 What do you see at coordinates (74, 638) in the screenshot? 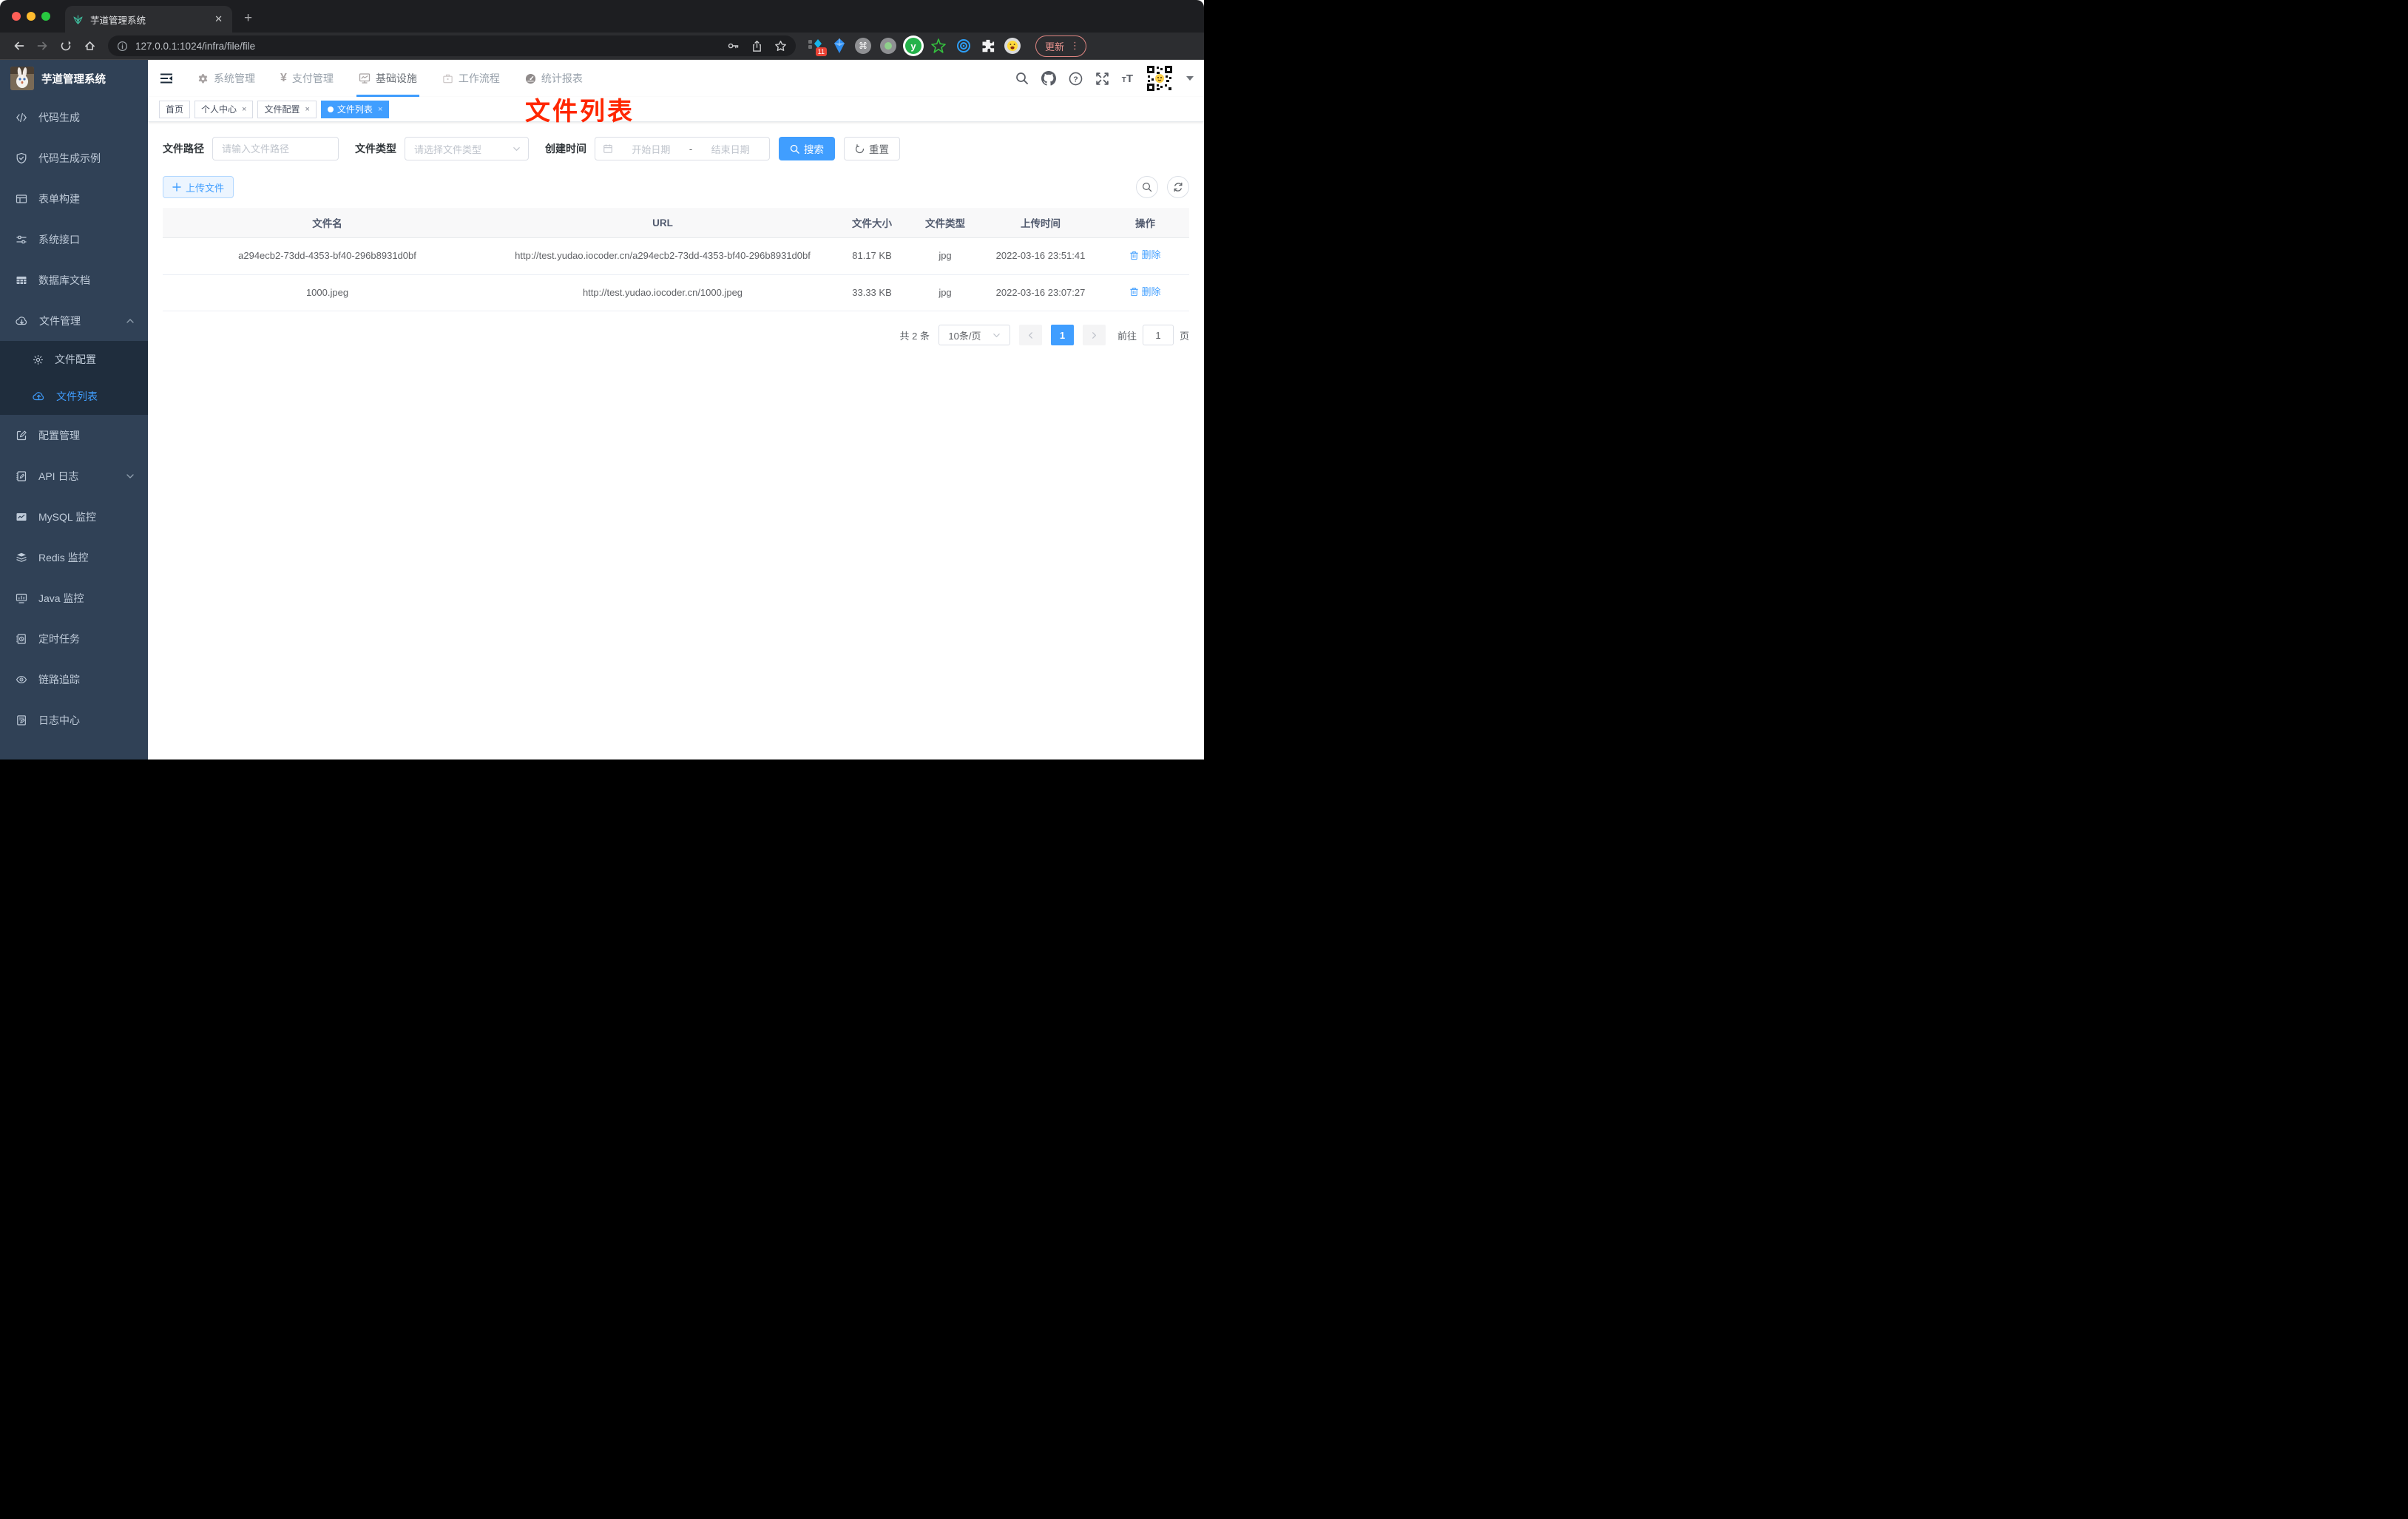
I see `sidebar-item-scheduled-jobs: 定时任务` at bounding box center [74, 638].